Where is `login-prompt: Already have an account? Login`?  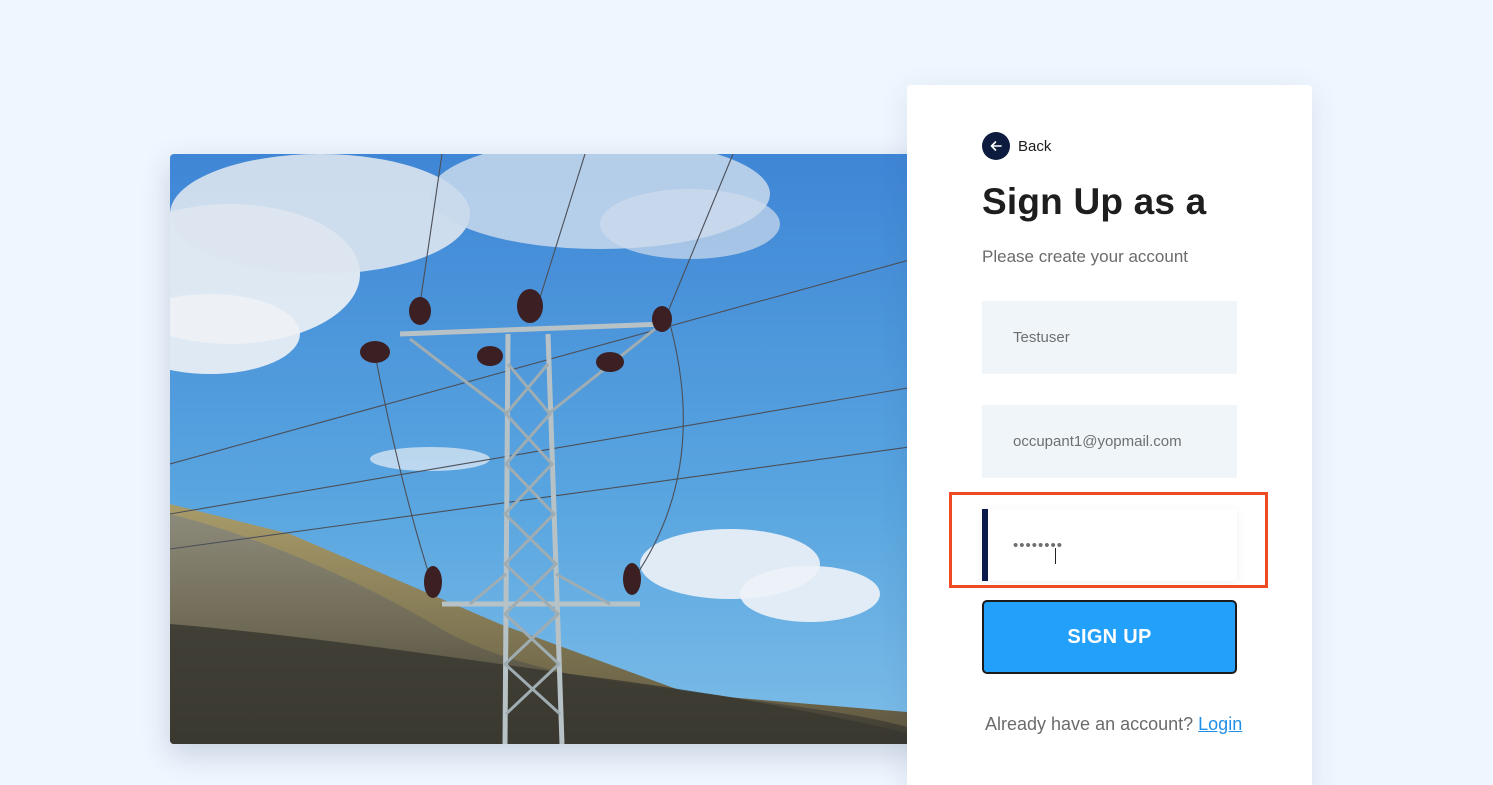 login-prompt: Already have an account? Login is located at coordinates (1113, 724).